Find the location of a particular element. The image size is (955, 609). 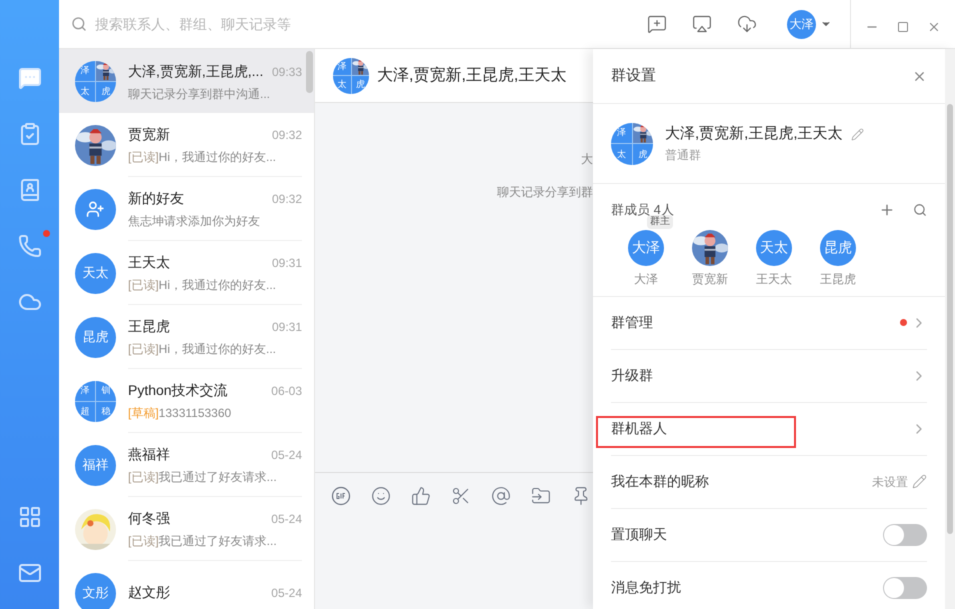

group-type: 普通群 is located at coordinates (683, 155).